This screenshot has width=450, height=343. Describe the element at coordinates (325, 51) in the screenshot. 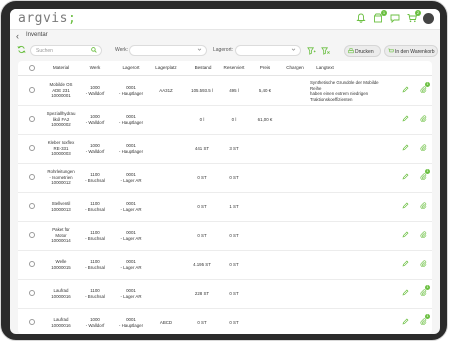

I see `filter-reset-icon` at that location.